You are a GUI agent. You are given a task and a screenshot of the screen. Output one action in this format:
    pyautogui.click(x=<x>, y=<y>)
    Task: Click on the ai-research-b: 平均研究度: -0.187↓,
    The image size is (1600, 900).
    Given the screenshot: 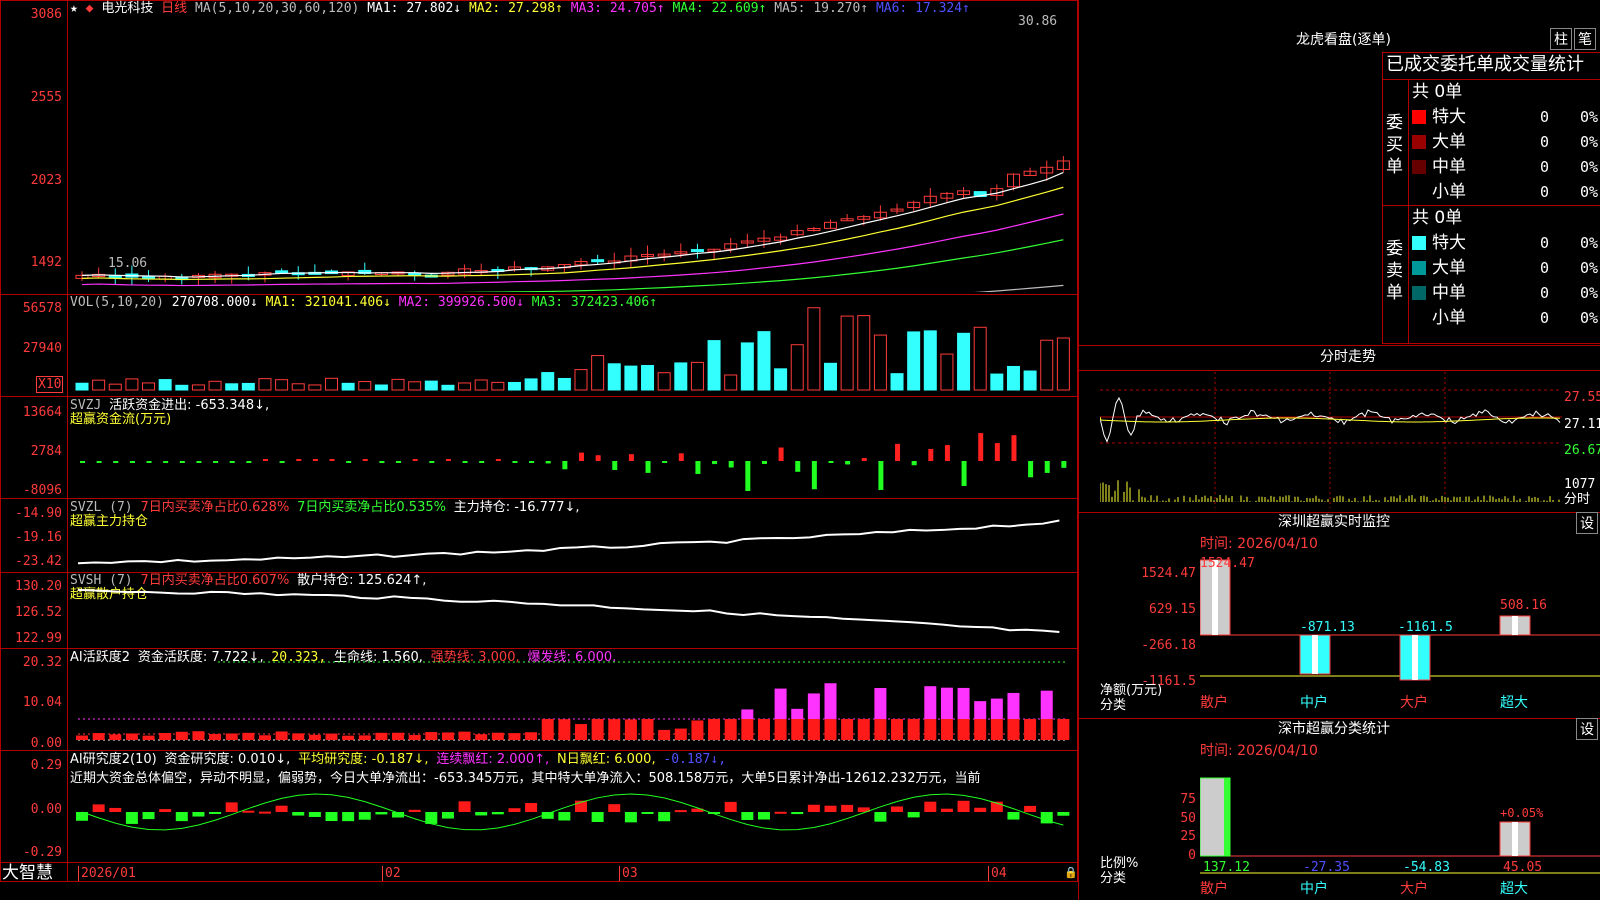 What is the action you would take?
    pyautogui.click(x=363, y=759)
    